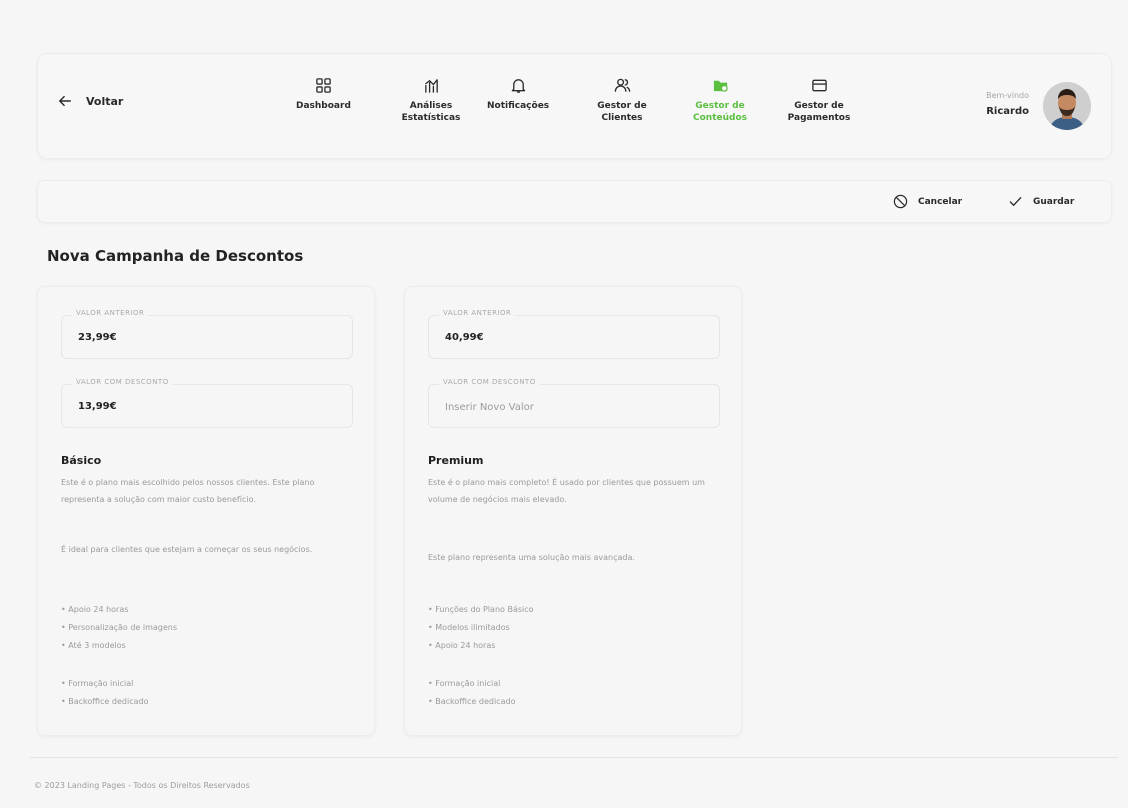 The height and width of the screenshot is (808, 1128). Describe the element at coordinates (1007, 111) in the screenshot. I see `user-name: Ricardo` at that location.